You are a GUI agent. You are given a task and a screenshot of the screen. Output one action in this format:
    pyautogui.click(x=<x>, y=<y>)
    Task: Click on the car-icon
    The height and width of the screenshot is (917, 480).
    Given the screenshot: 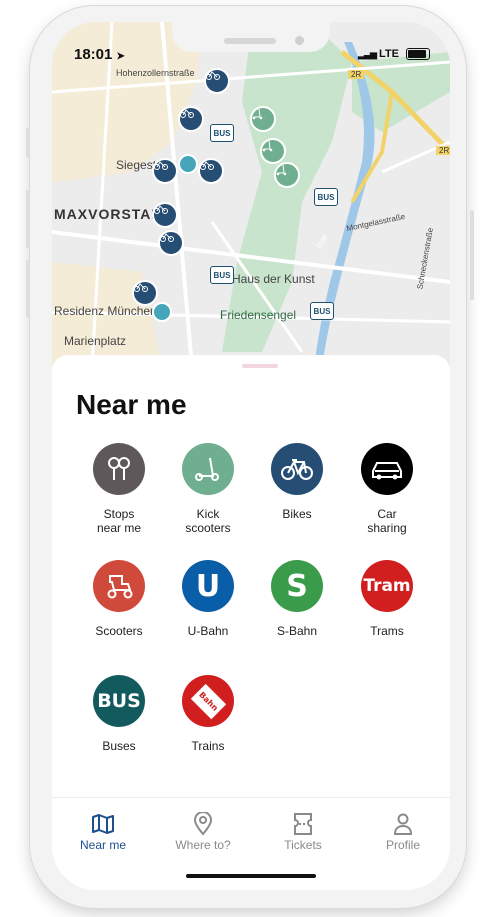 What is the action you would take?
    pyautogui.click(x=387, y=469)
    